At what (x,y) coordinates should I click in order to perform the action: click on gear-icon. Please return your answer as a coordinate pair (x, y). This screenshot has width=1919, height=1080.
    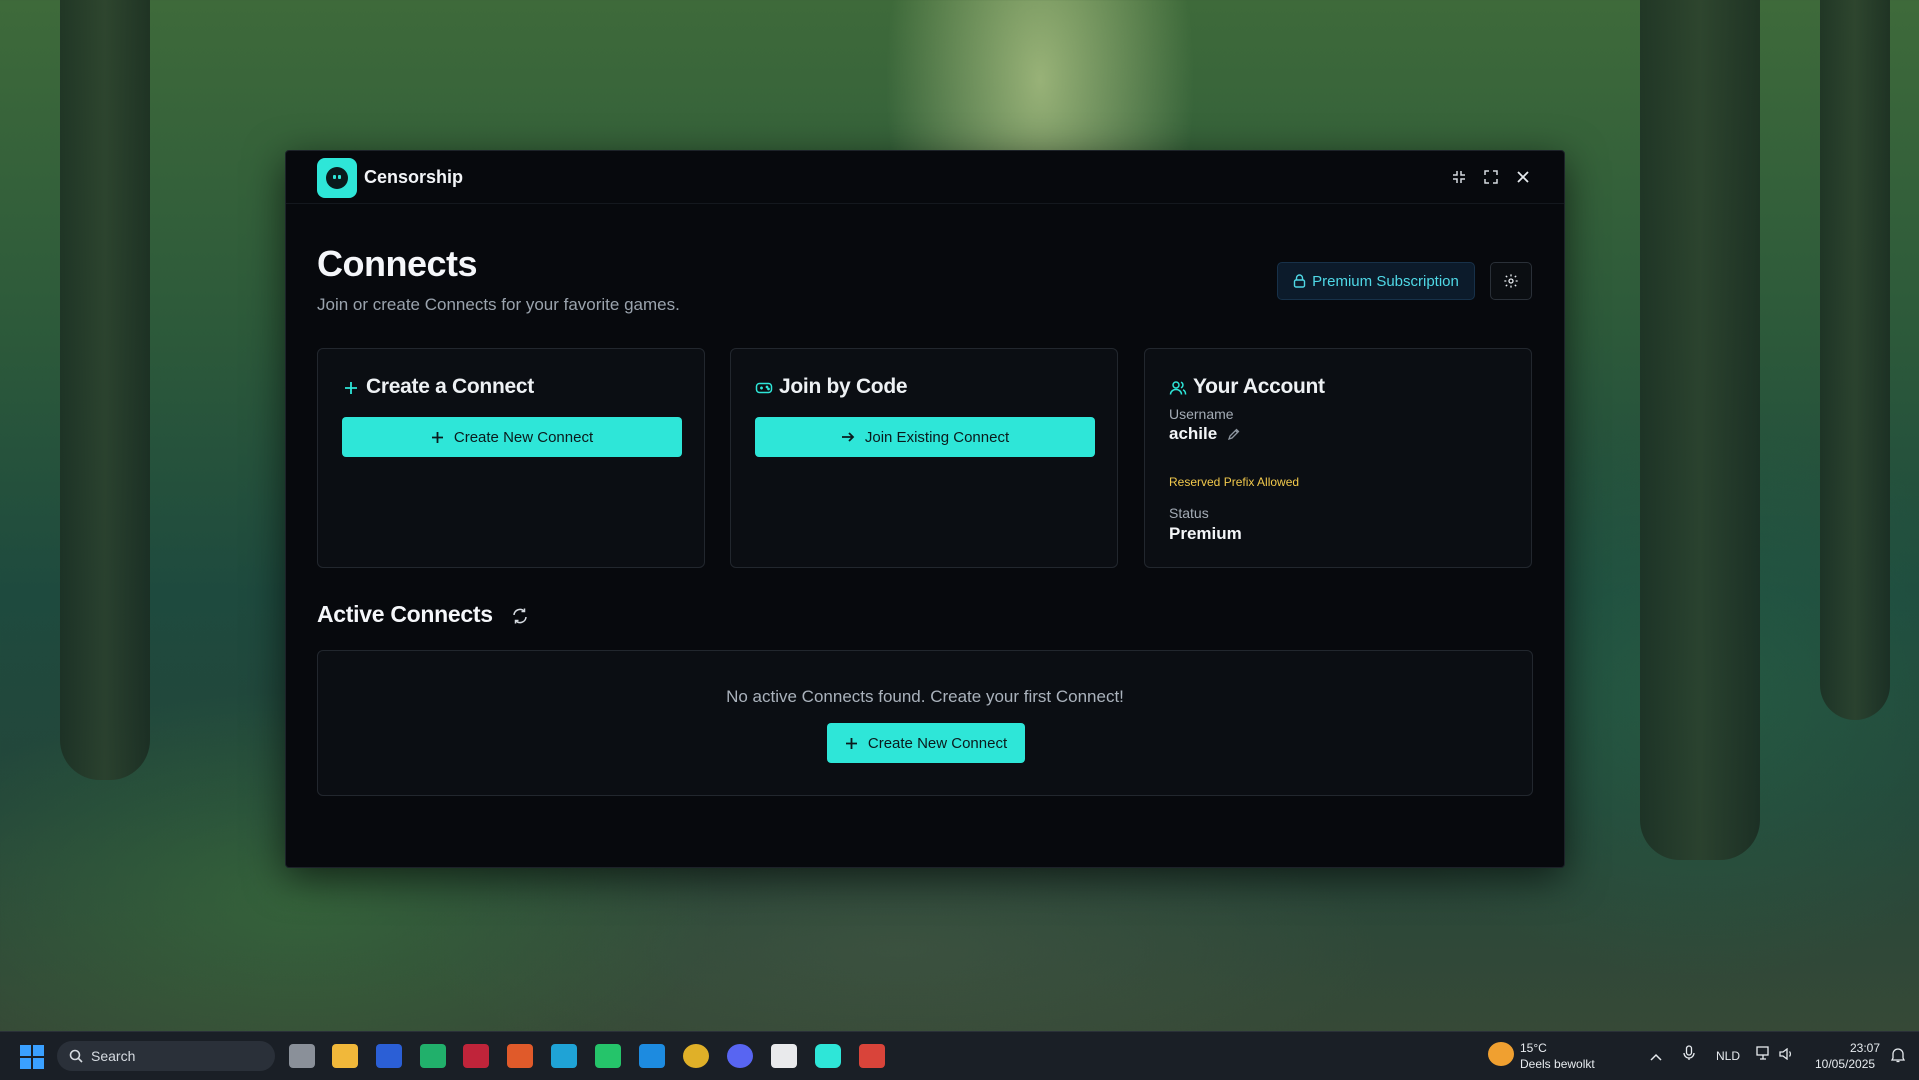
    Looking at the image, I should click on (1511, 281).